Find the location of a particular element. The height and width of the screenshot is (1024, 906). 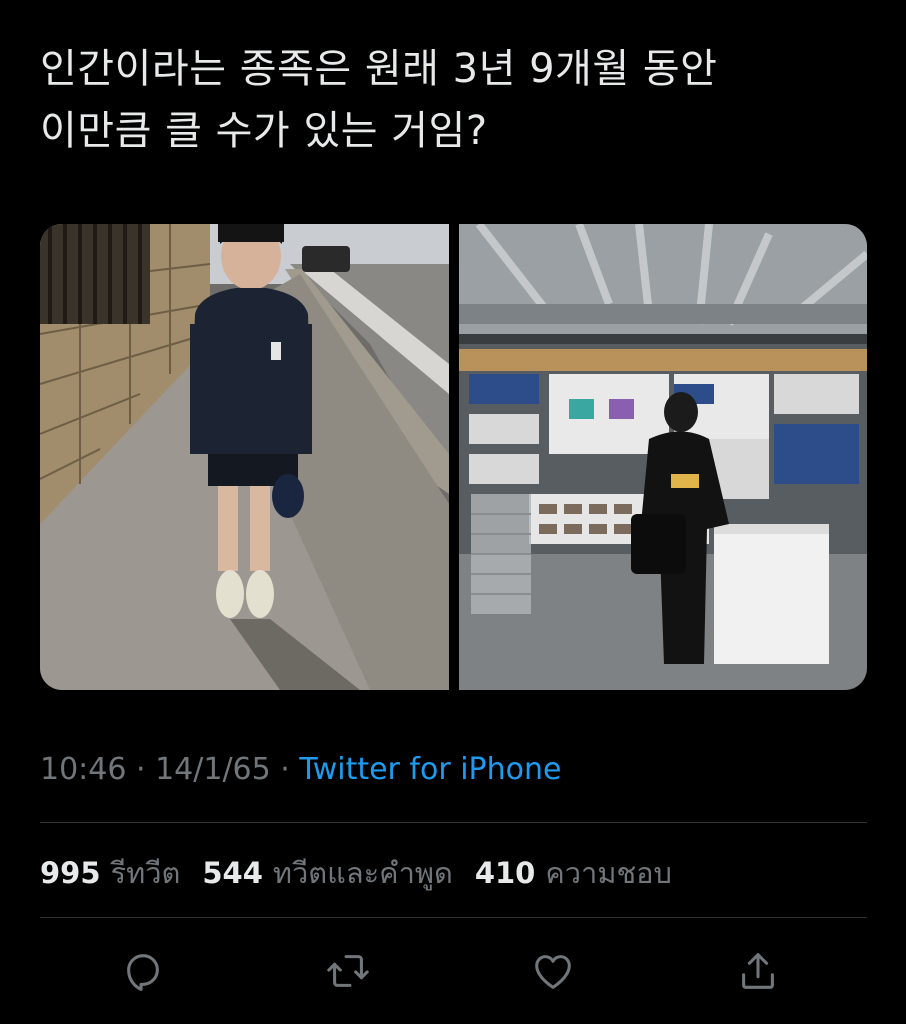

tweet-text: 인간이라는 종족은 원래 3년 9개월 동안 이만큼 클 수가 있는 거임? is located at coordinates (455, 100).